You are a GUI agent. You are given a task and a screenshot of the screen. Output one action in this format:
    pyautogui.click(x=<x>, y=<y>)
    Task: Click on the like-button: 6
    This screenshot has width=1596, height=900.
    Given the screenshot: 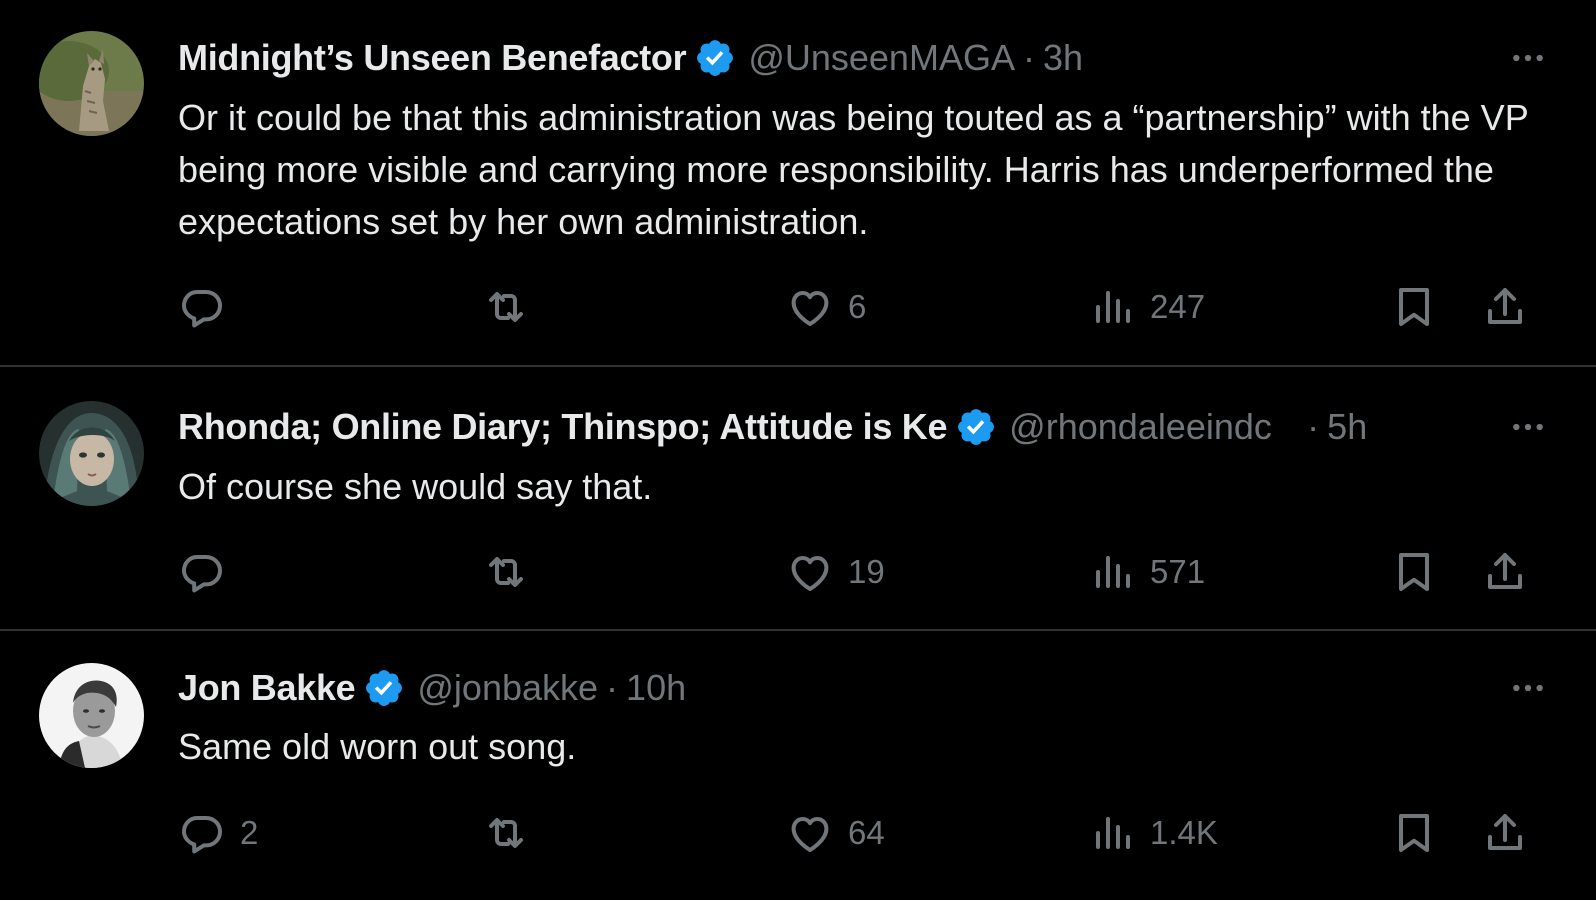 What is the action you would take?
    pyautogui.click(x=826, y=307)
    